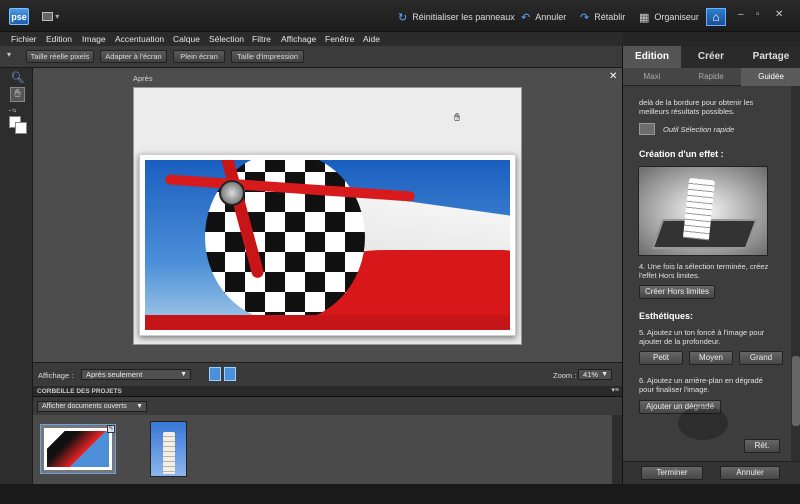 The image size is (800, 504). What do you see at coordinates (19, 16) in the screenshot?
I see `app-logo: pse` at bounding box center [19, 16].